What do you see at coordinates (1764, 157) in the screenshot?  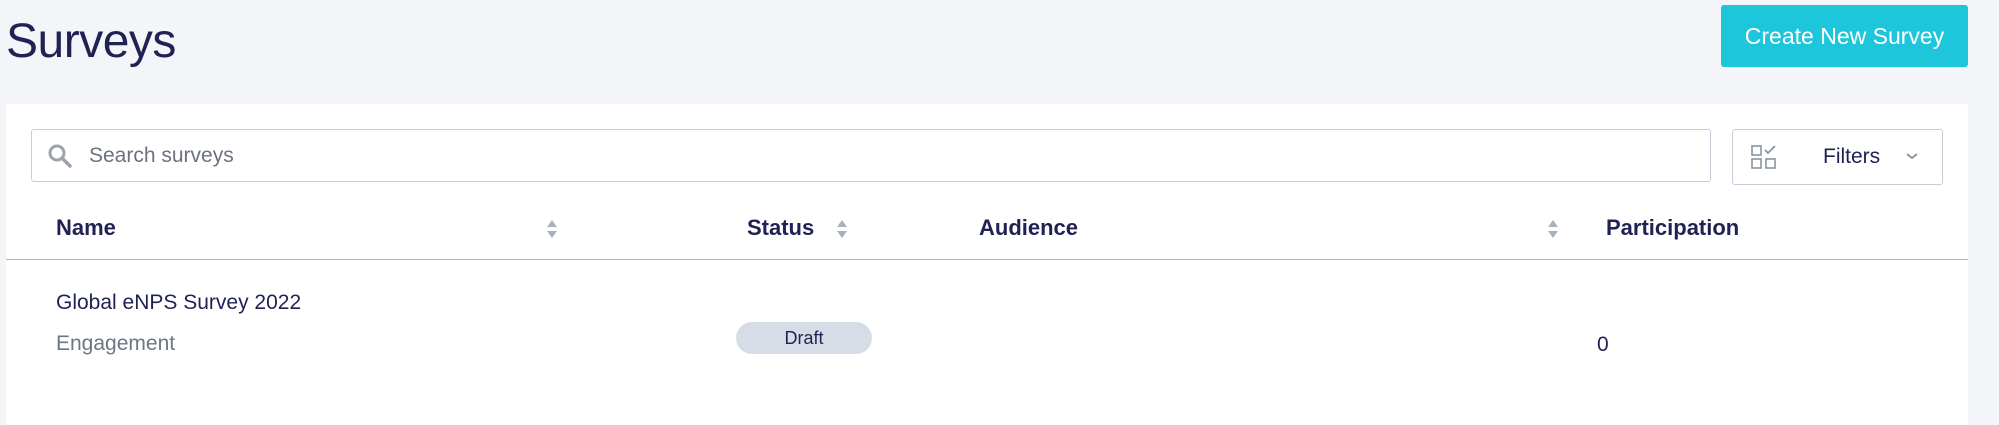 I see `filter-grid-icon` at bounding box center [1764, 157].